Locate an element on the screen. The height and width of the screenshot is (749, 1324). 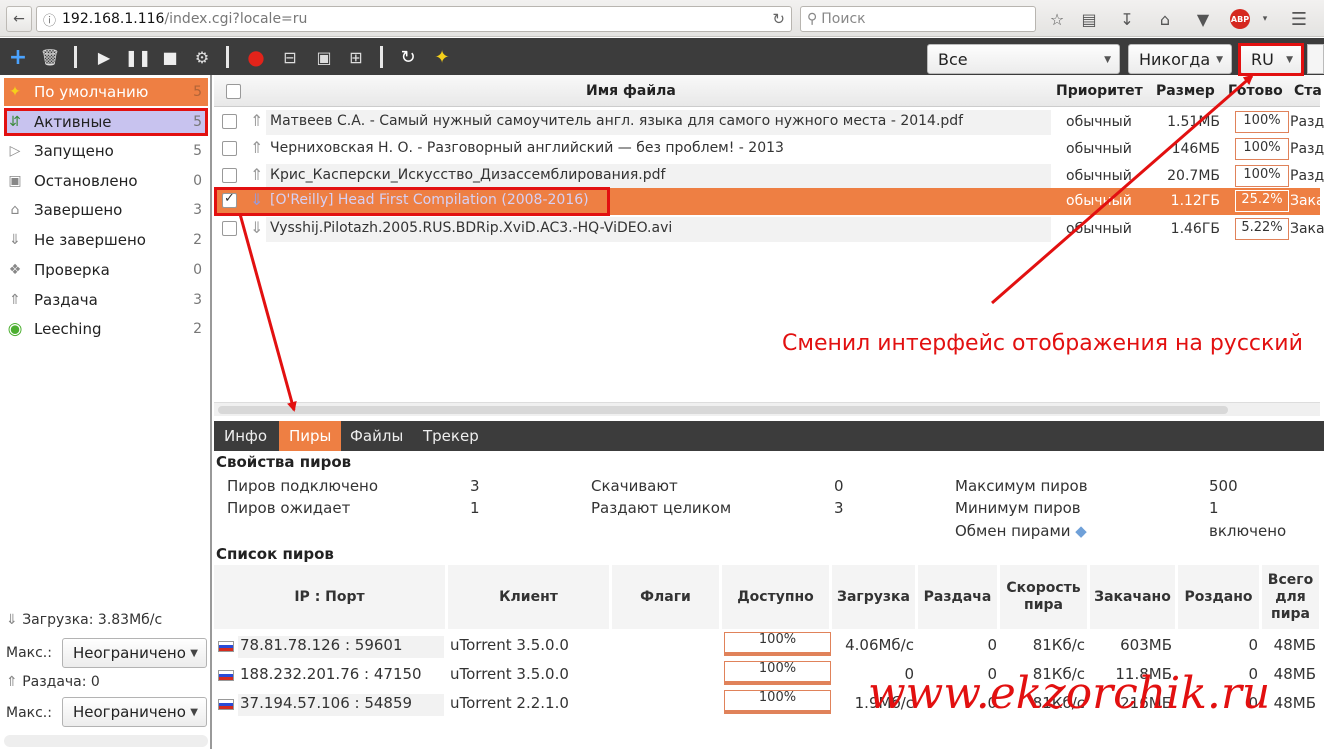
upload-limit-value: Неограничено is located at coordinates (129, 712).